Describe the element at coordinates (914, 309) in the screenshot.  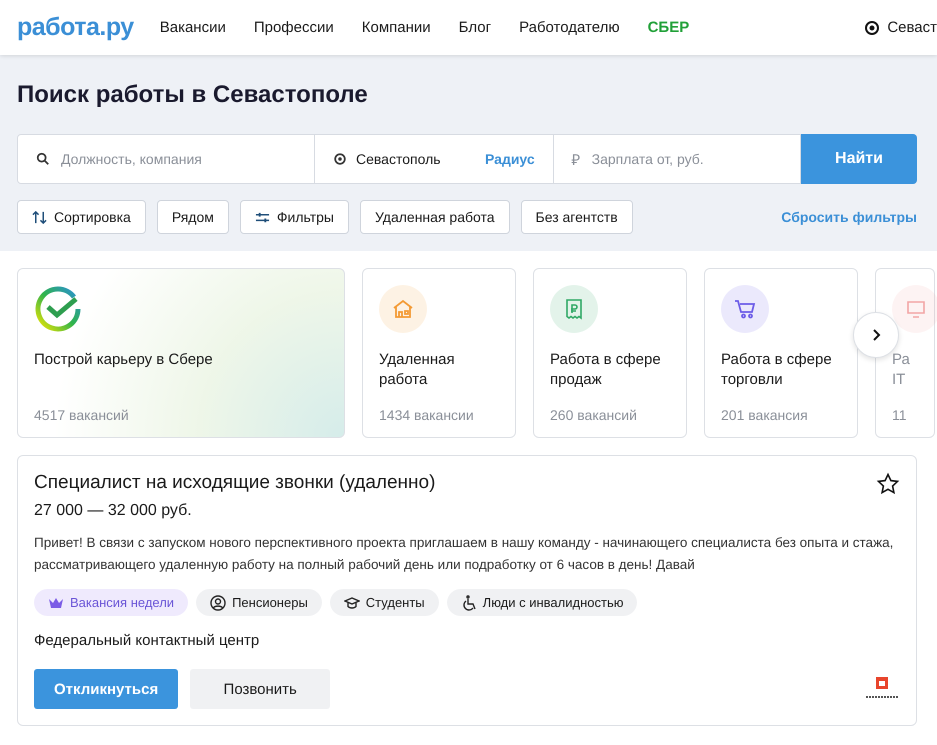
I see `monitor-icon` at that location.